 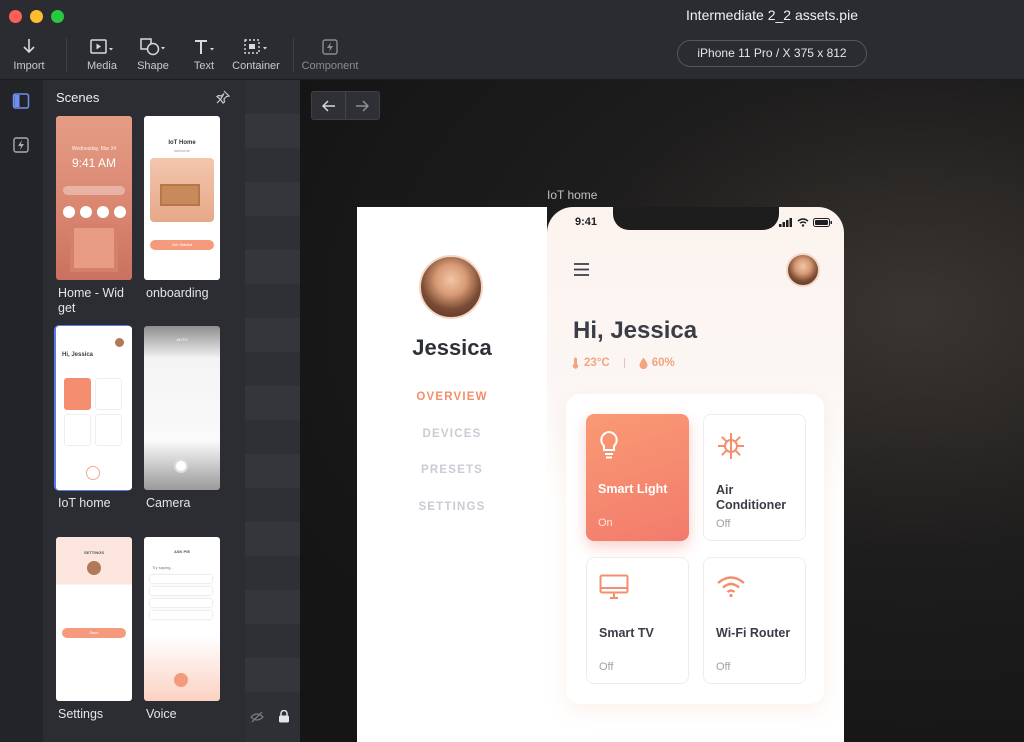 I want to click on thumb-mic, so click(x=181, y=680).